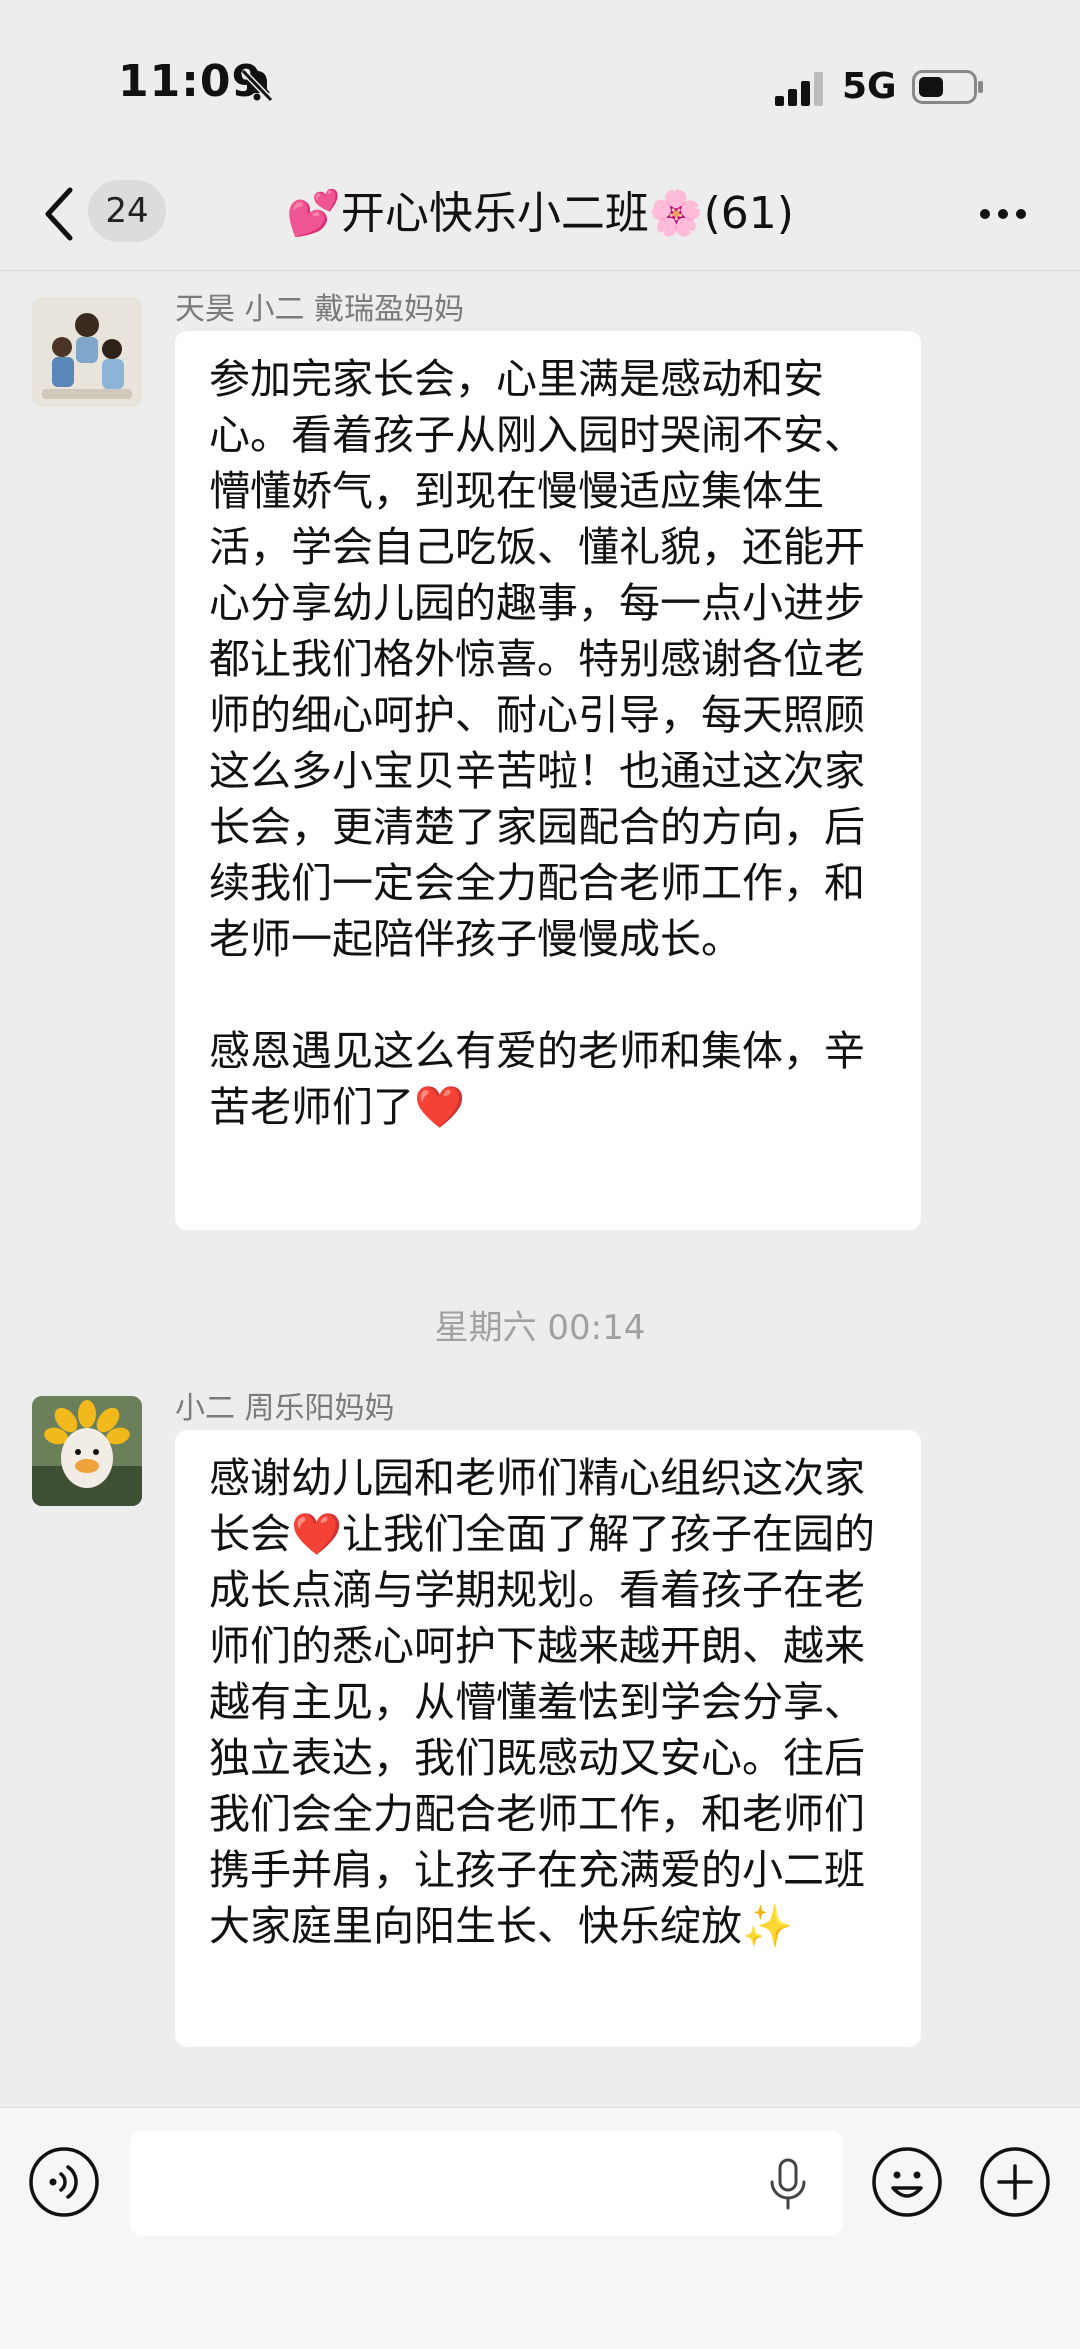  Describe the element at coordinates (788, 2184) in the screenshot. I see `microphone-icon` at that location.